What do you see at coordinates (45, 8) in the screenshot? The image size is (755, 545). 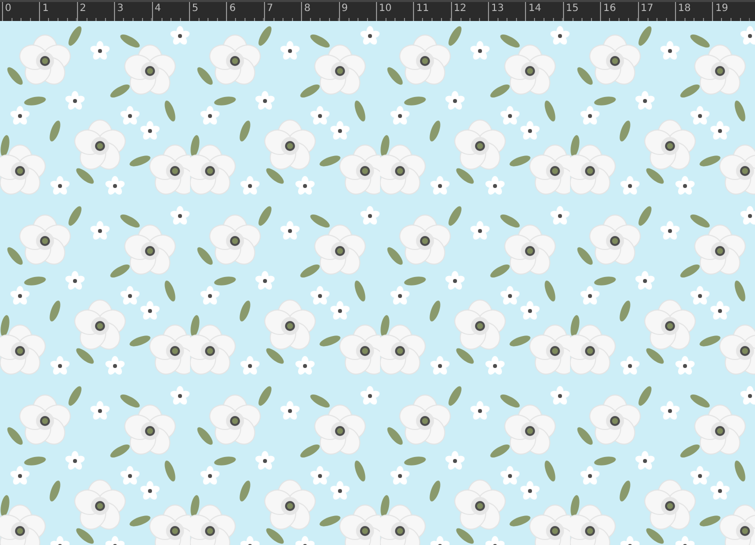 I see `ruler-label: 1` at bounding box center [45, 8].